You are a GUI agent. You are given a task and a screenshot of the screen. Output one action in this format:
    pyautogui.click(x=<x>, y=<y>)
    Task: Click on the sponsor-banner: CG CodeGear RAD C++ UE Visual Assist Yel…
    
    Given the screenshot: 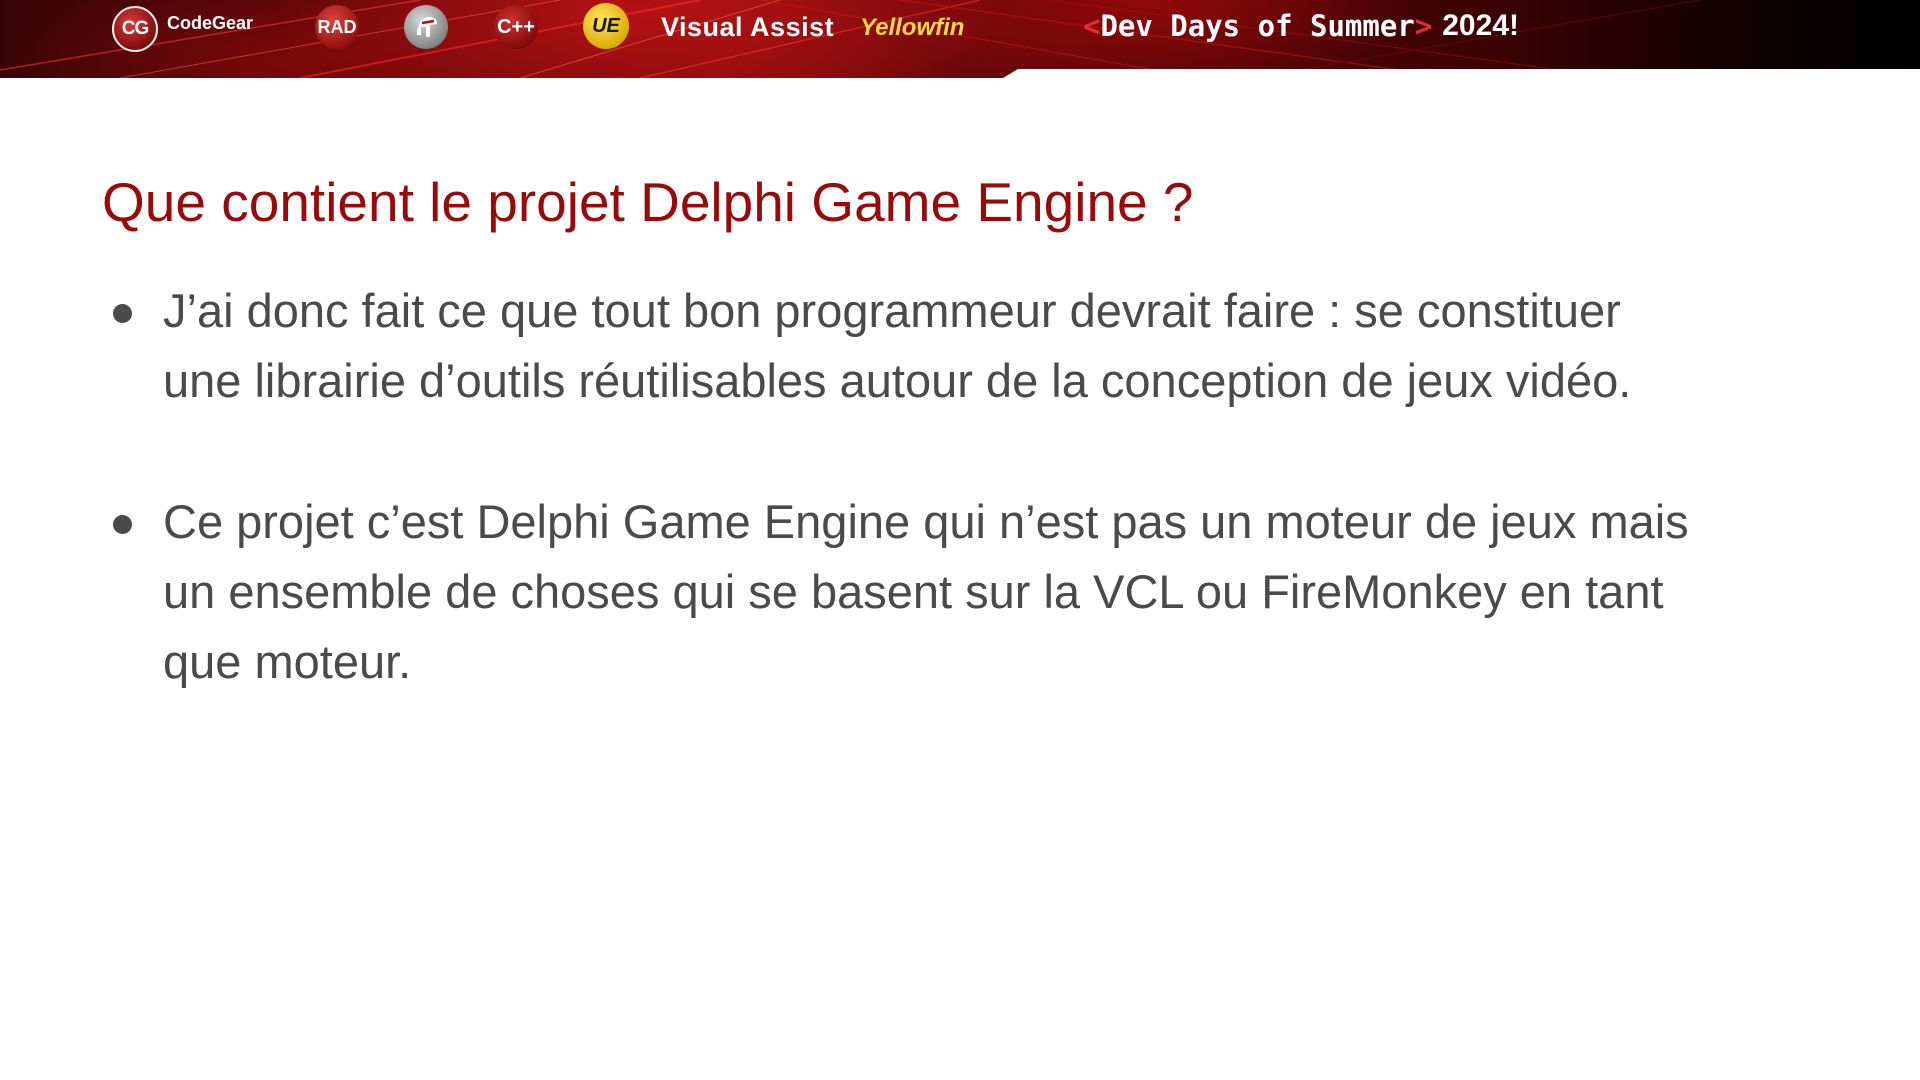 What is the action you would take?
    pyautogui.click(x=960, y=39)
    